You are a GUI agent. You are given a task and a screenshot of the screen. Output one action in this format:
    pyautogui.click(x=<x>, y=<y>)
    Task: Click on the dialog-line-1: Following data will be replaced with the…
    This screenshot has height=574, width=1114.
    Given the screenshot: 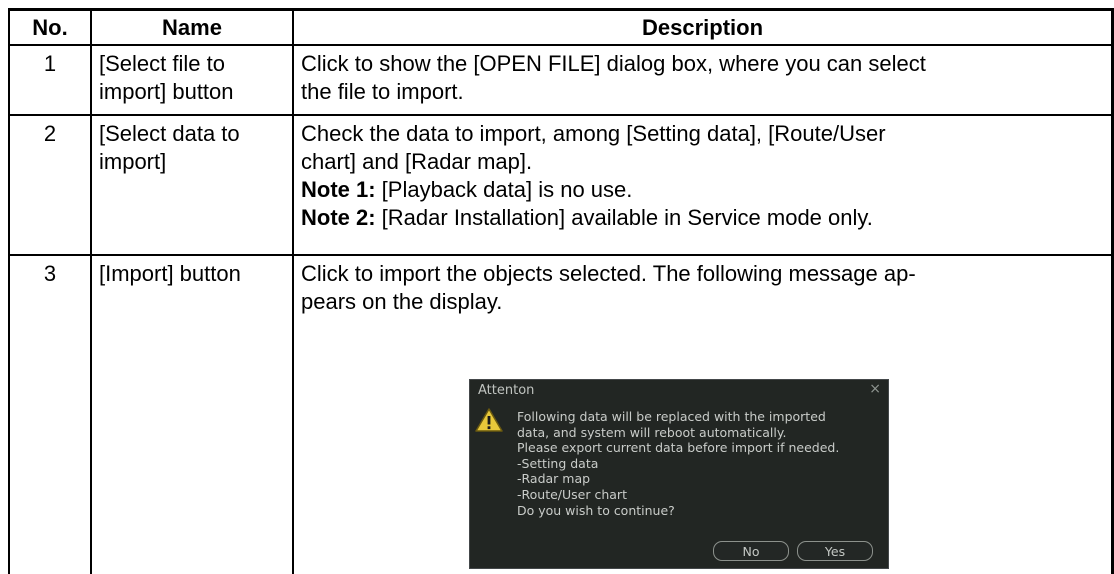 What is the action you would take?
    pyautogui.click(x=671, y=416)
    